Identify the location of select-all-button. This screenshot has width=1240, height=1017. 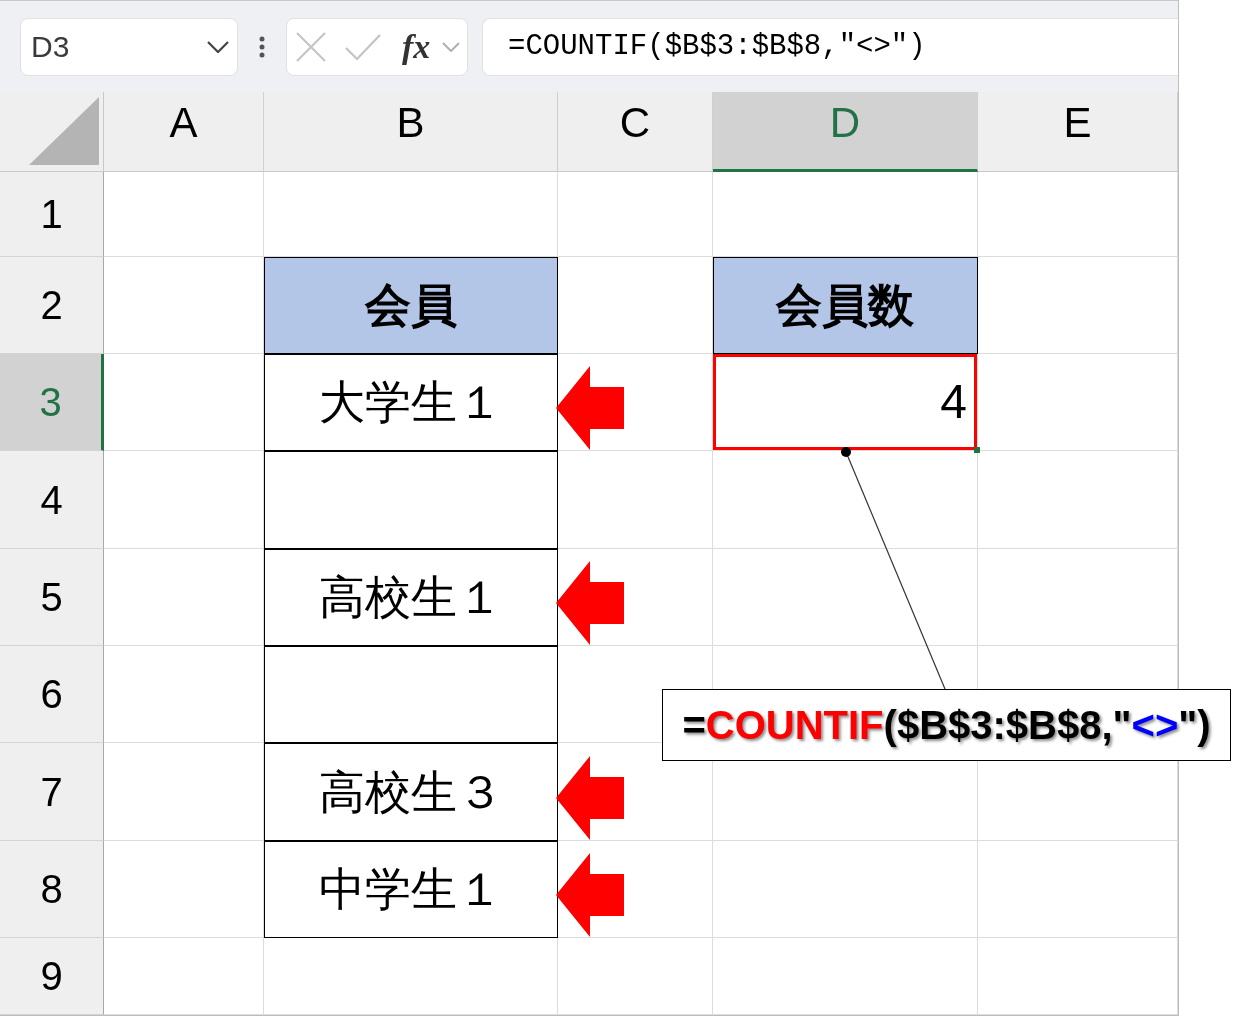
(52, 132).